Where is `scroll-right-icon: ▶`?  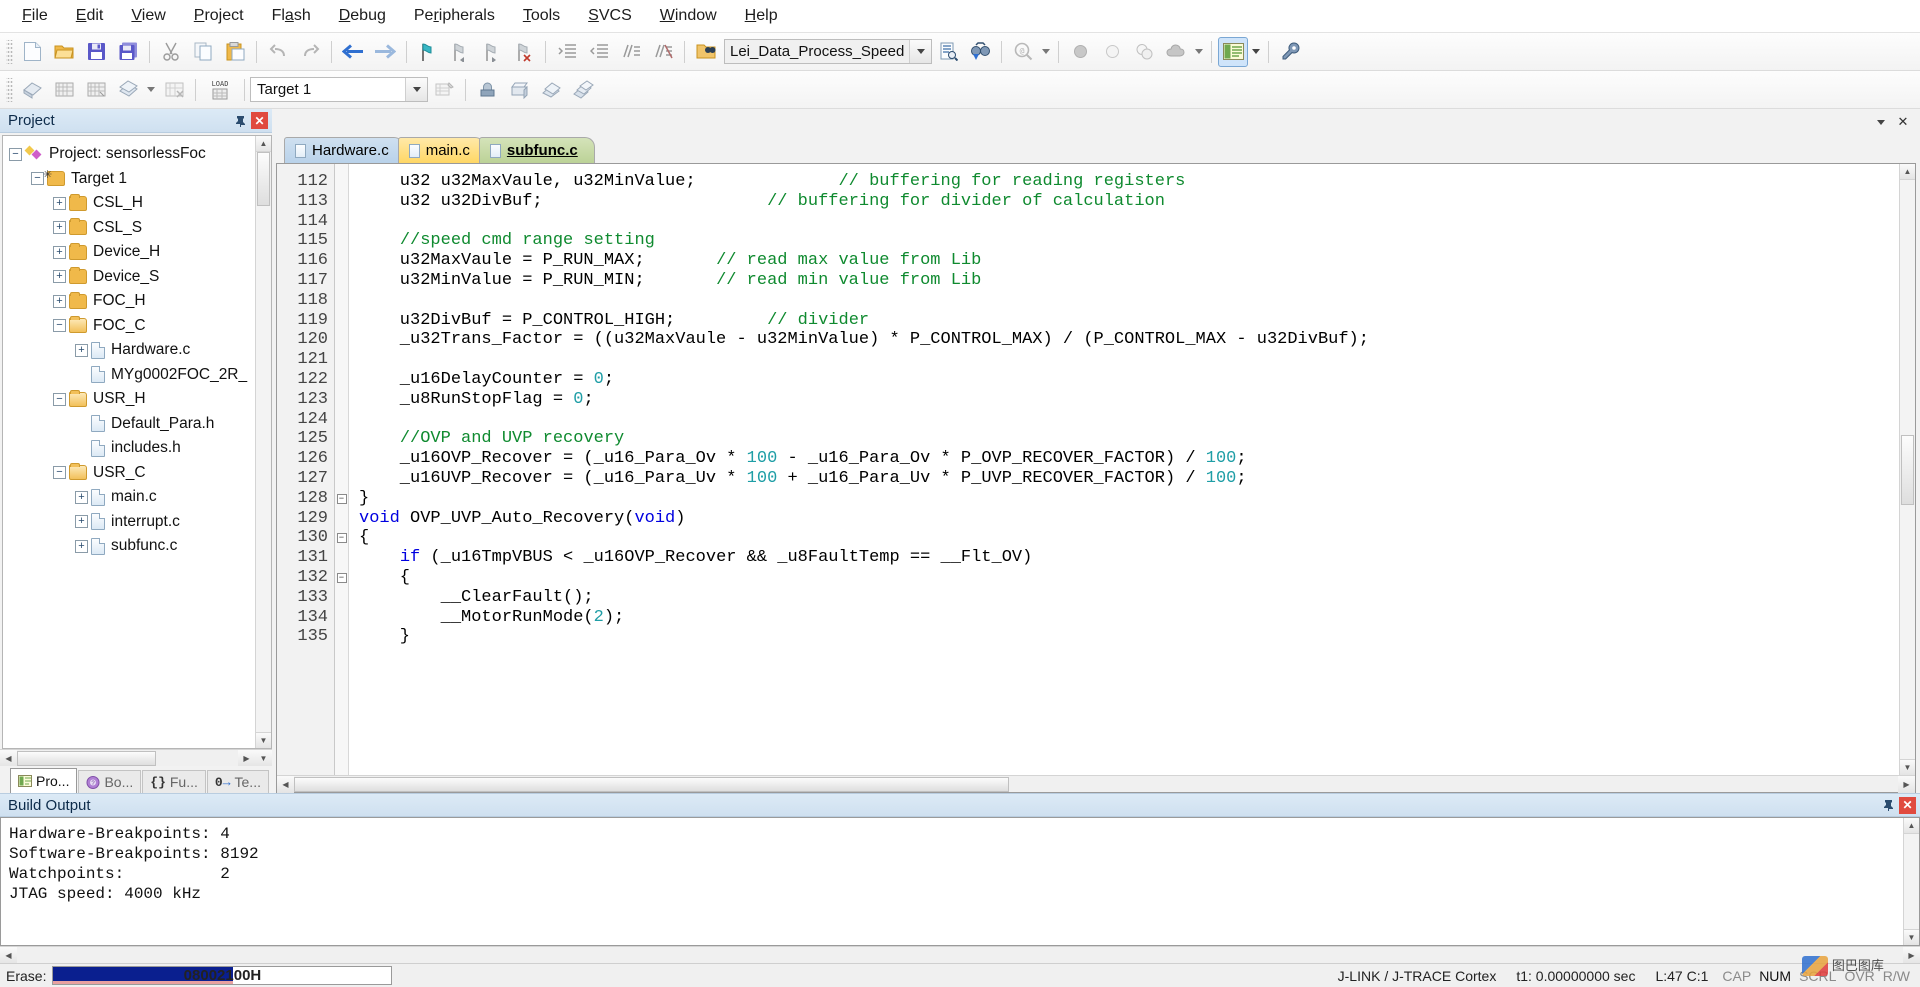
scroll-right-icon: ▶ is located at coordinates (1911, 955).